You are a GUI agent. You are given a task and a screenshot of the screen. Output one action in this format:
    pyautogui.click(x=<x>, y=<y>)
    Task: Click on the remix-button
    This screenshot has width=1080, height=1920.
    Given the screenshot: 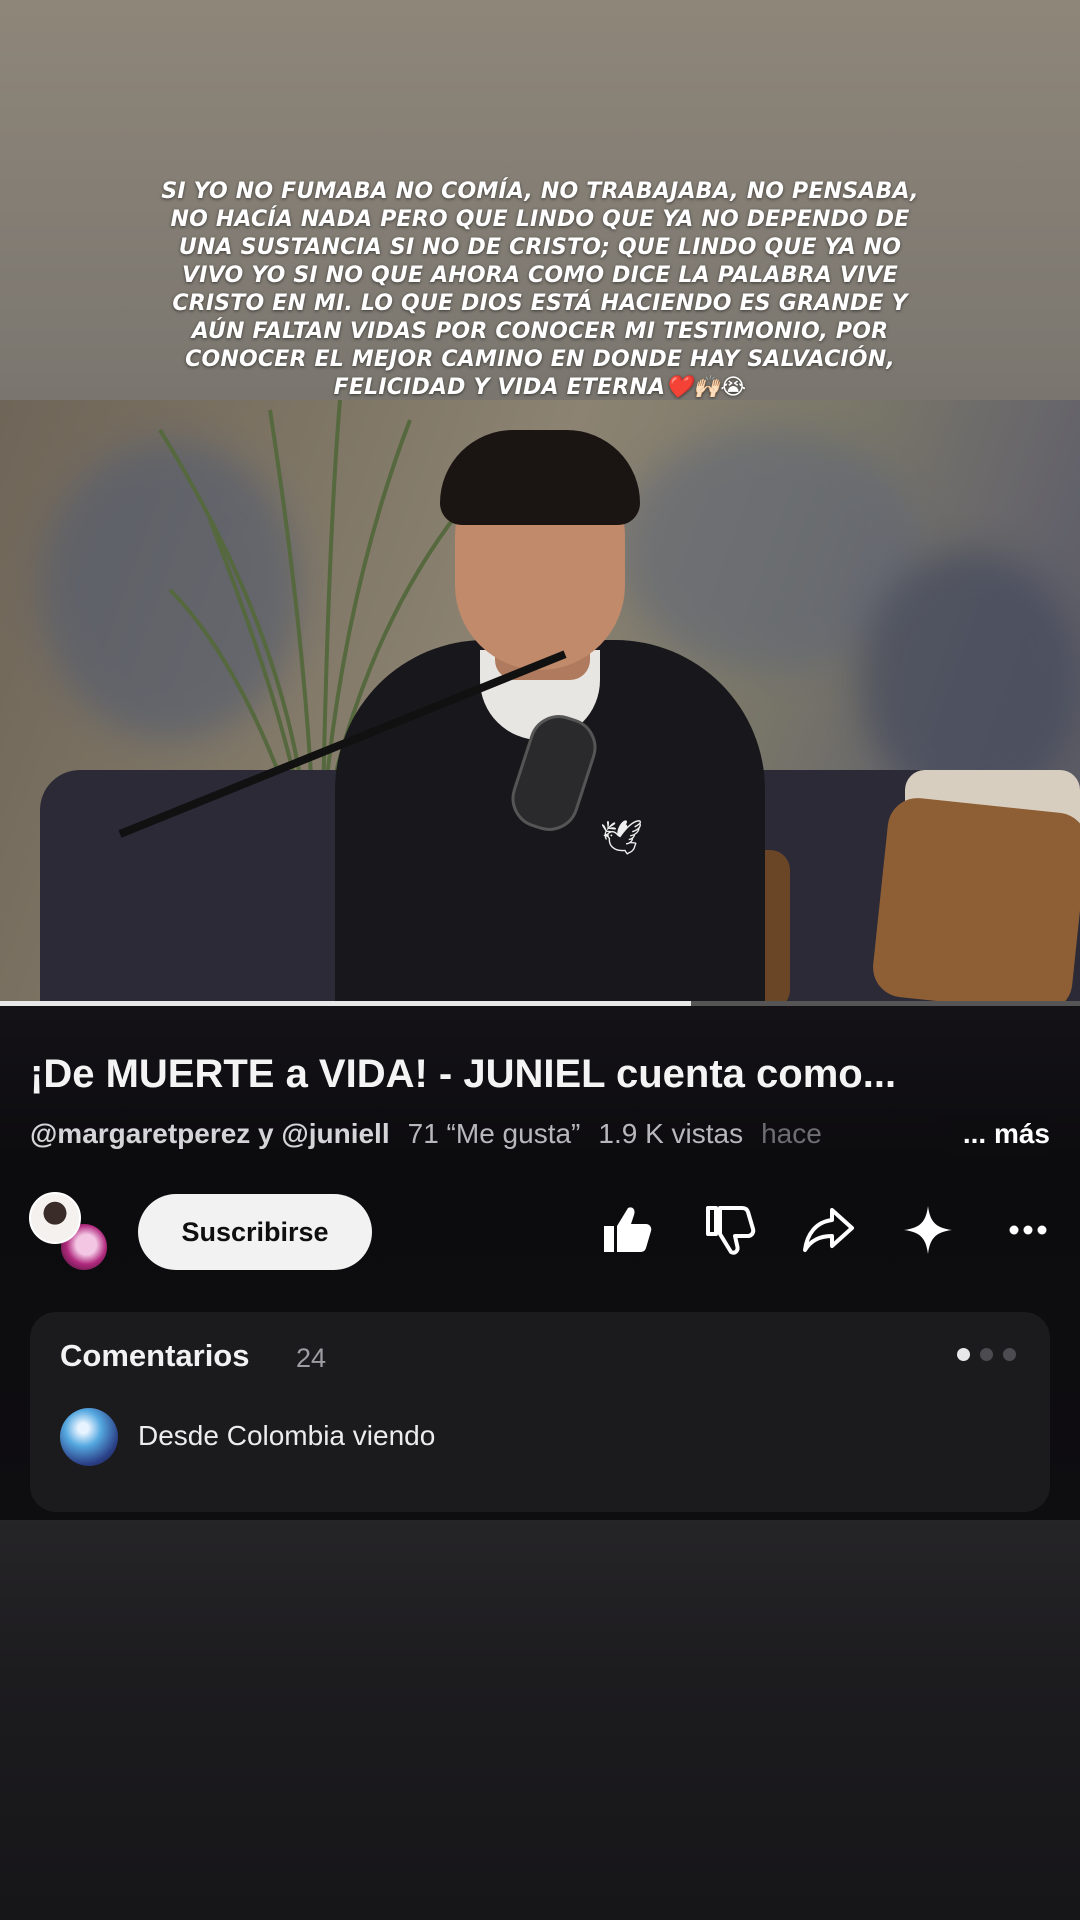 What is the action you would take?
    pyautogui.click(x=928, y=1230)
    